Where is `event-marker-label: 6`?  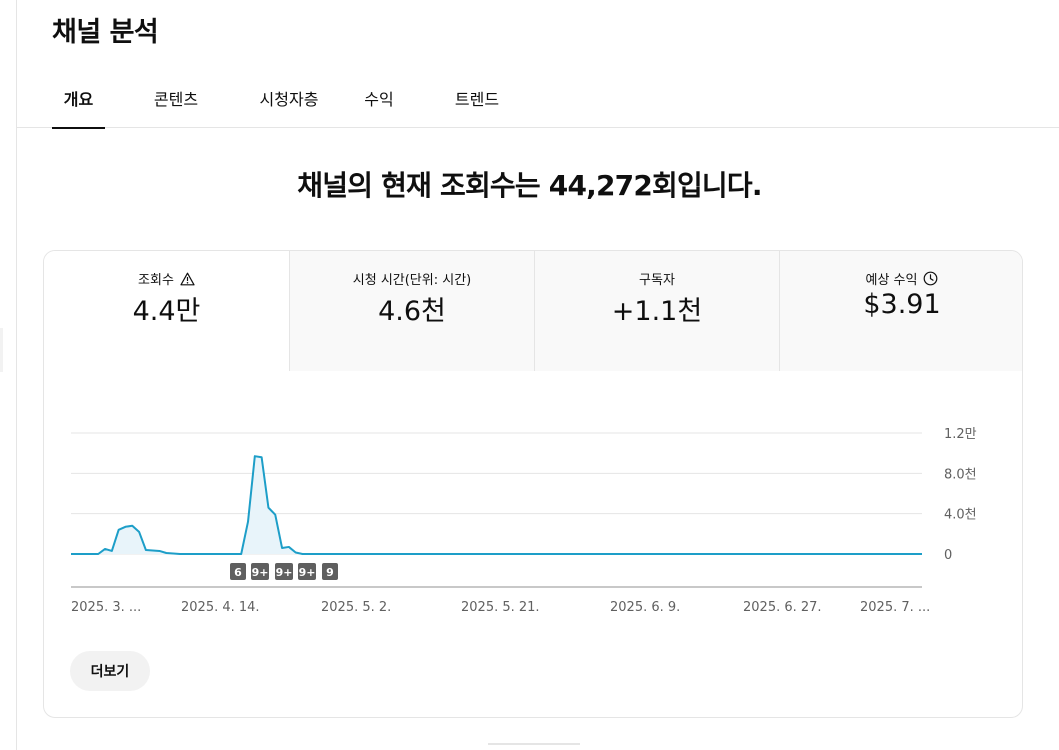
event-marker-label: 6 is located at coordinates (238, 572).